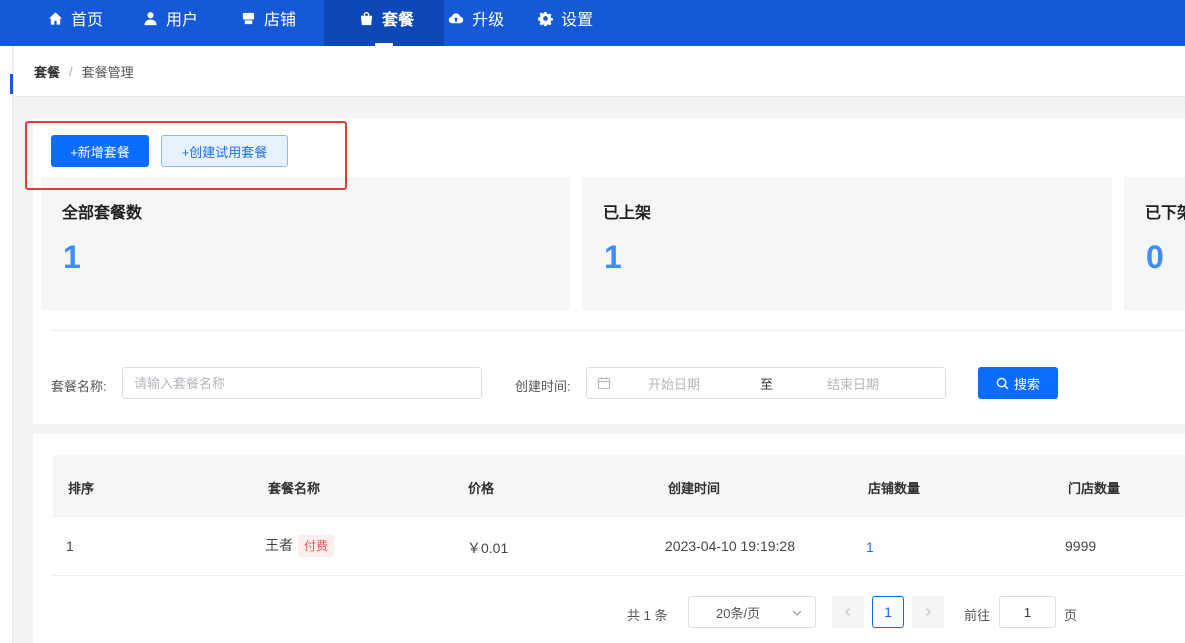  Describe the element at coordinates (70, 546) in the screenshot. I see `cell-order: 1` at that location.